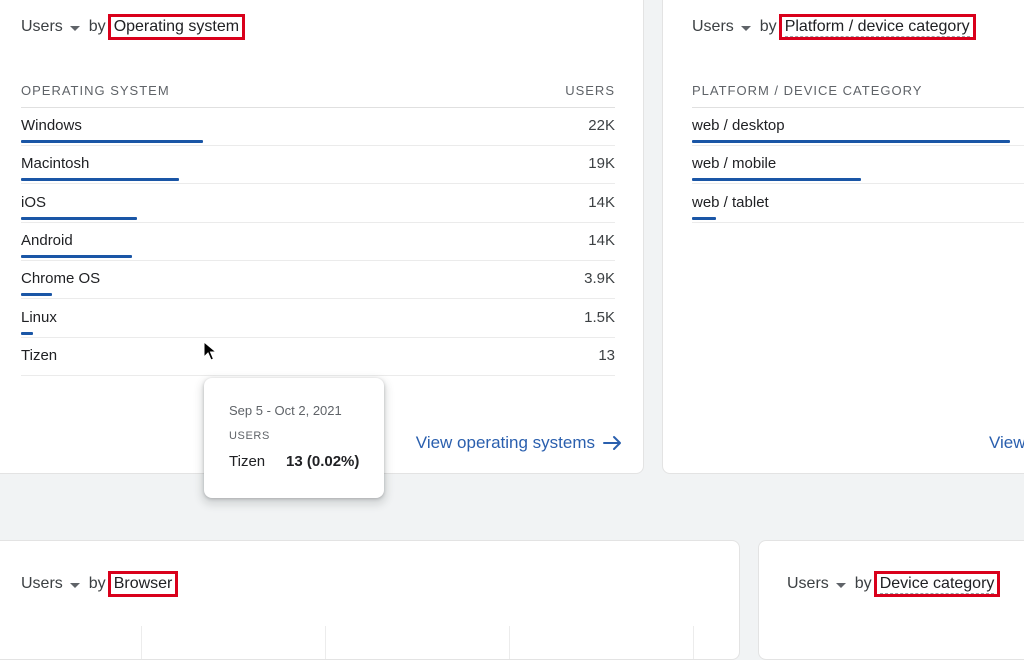 This screenshot has height=660, width=1024. Describe the element at coordinates (858, 204) in the screenshot. I see `table-row: web / tablet` at that location.